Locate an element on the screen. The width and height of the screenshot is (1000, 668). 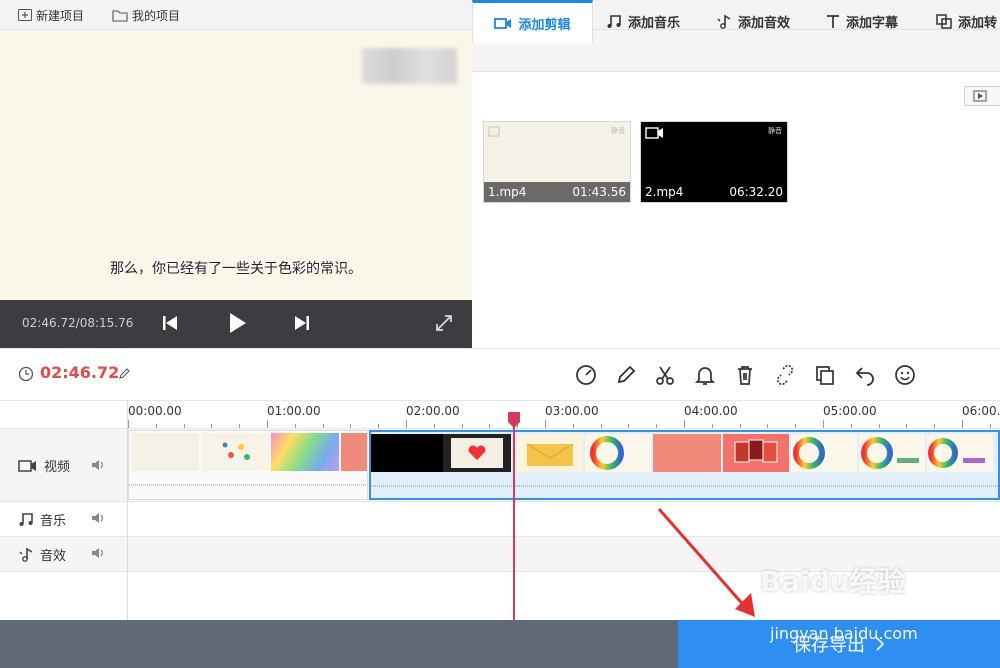
import-button is located at coordinates (982, 96).